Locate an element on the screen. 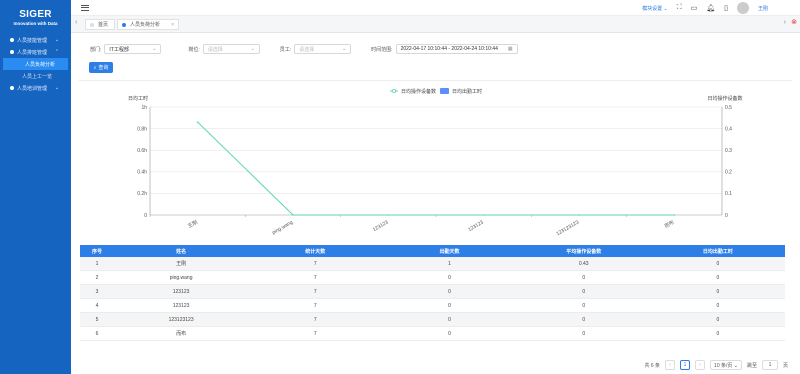 The height and width of the screenshot is (374, 800). table-cell: 6 is located at coordinates (97, 333).